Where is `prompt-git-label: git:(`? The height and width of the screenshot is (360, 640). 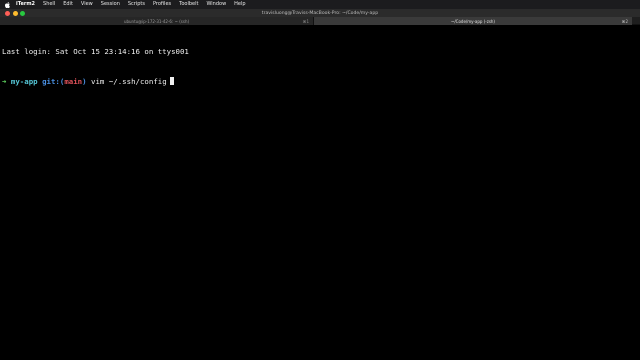 prompt-git-label: git:( is located at coordinates (53, 81).